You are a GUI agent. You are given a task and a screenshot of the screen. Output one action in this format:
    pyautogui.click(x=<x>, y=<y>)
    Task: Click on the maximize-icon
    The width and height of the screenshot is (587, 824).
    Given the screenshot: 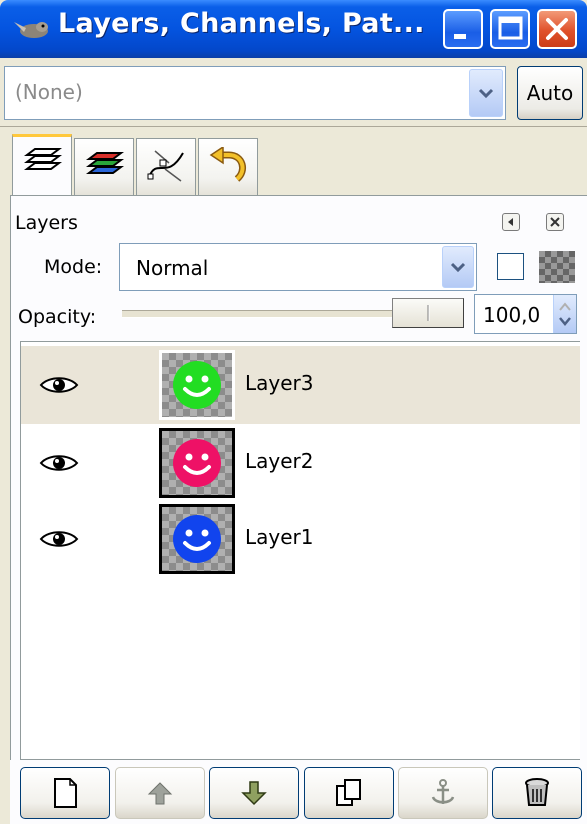 What is the action you would take?
    pyautogui.click(x=510, y=28)
    